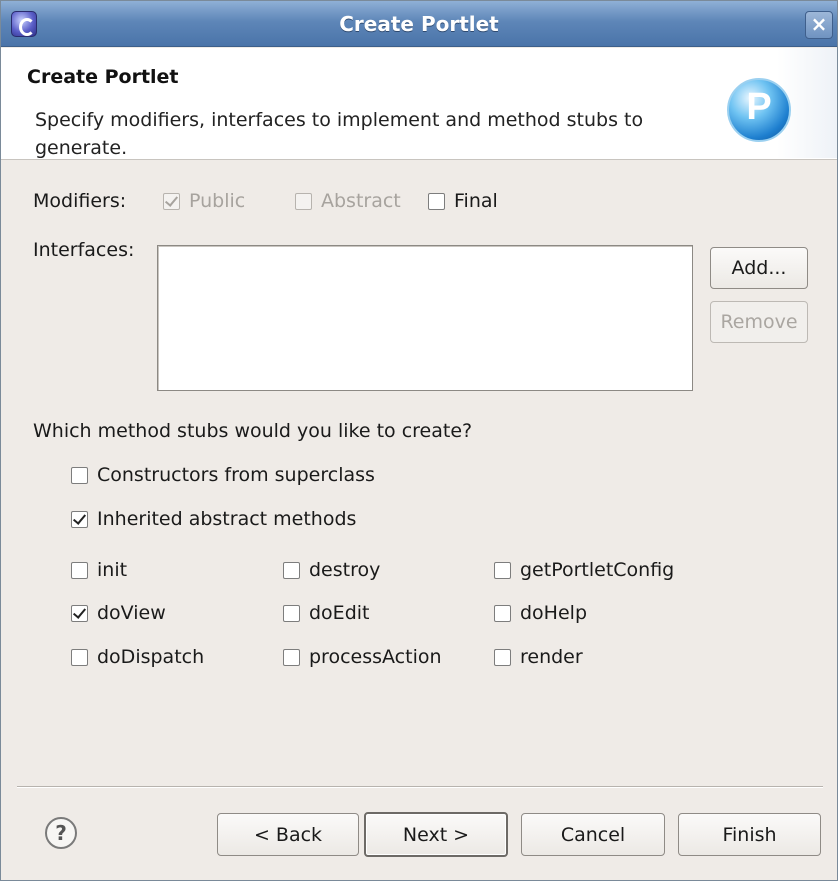 The height and width of the screenshot is (881, 838). I want to click on checkbox-label: render, so click(551, 657).